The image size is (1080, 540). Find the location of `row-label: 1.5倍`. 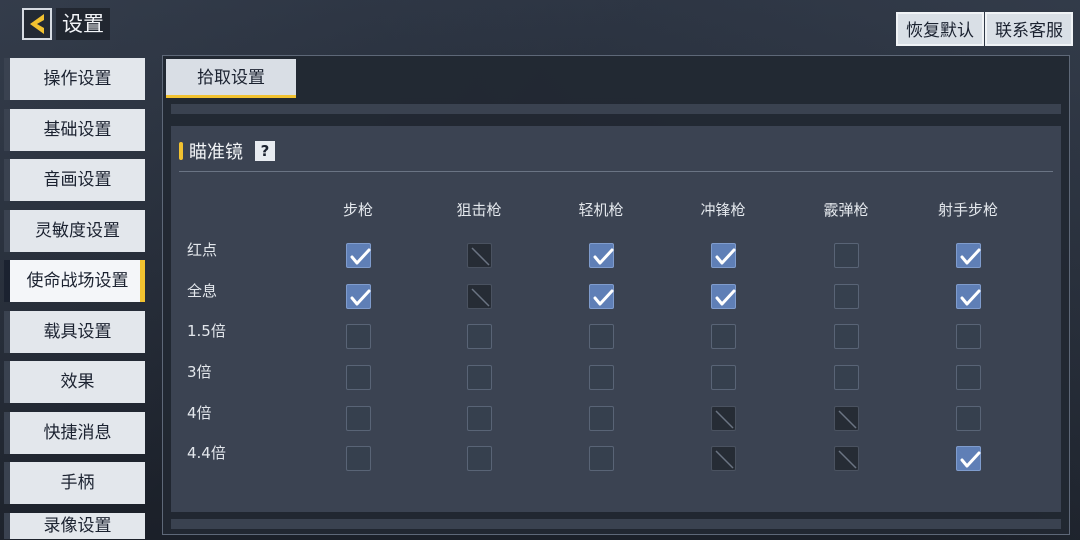

row-label: 1.5倍 is located at coordinates (206, 331).